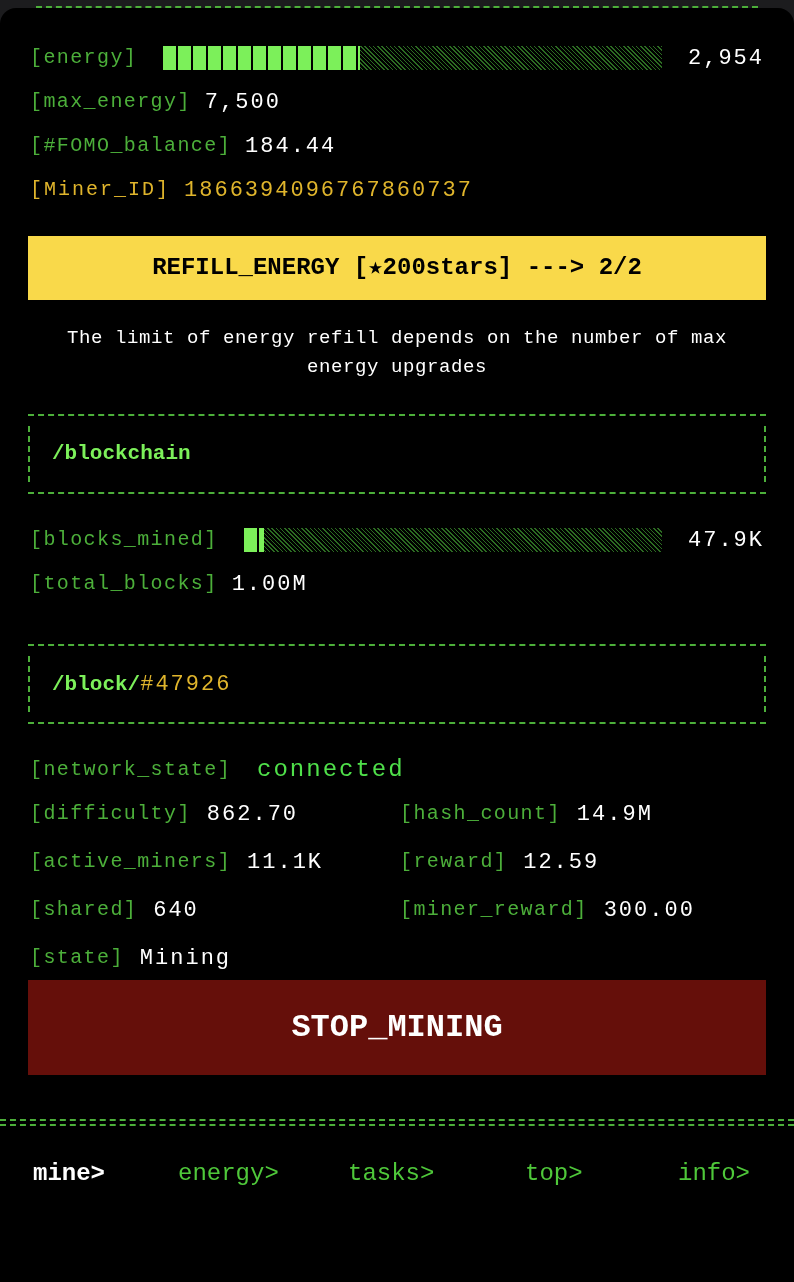 This screenshot has height=1282, width=794. What do you see at coordinates (110, 102) in the screenshot?
I see `field-label: [max_energy]` at bounding box center [110, 102].